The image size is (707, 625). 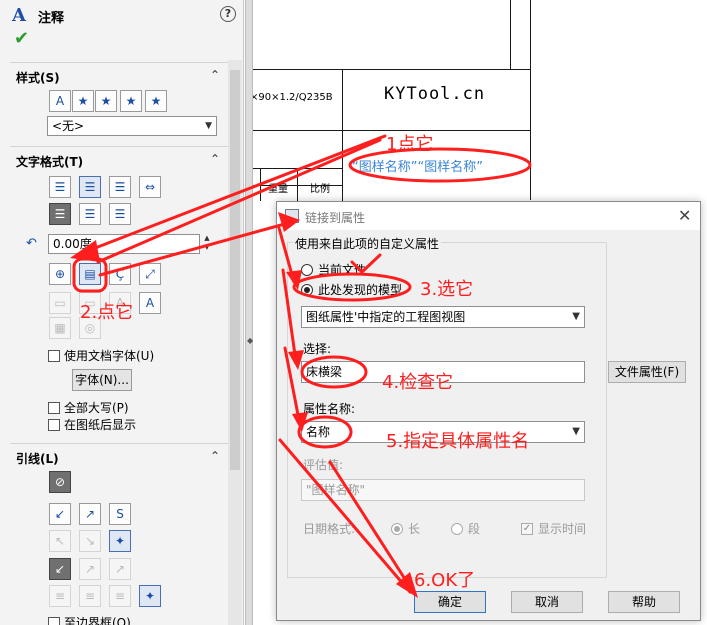 What do you see at coordinates (367, 243) in the screenshot?
I see `groupbox-title: 使用来自此项的自定义属性` at bounding box center [367, 243].